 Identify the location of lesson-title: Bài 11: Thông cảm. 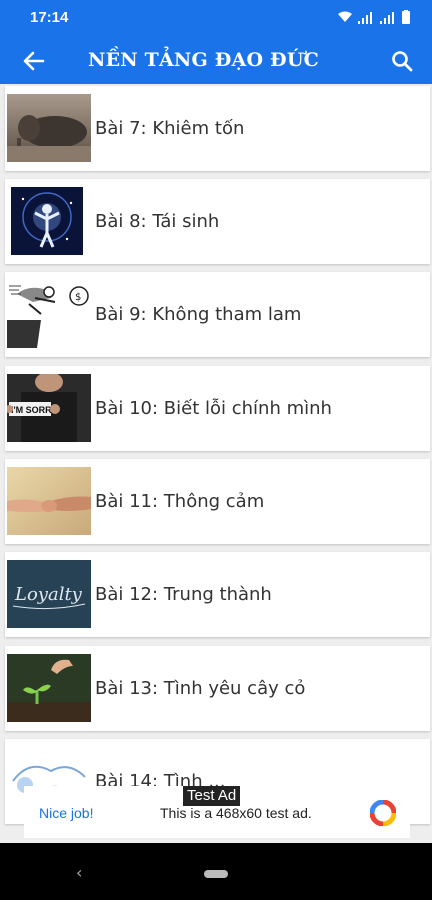
(180, 501).